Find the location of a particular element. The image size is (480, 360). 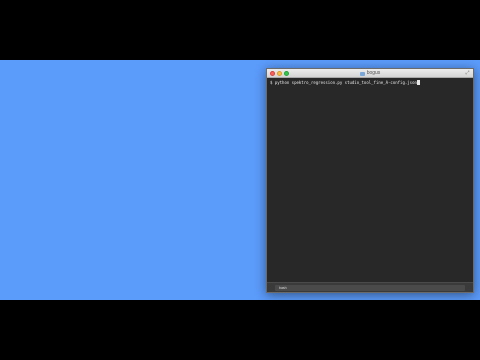

tab-bar: bash is located at coordinates (370, 287).